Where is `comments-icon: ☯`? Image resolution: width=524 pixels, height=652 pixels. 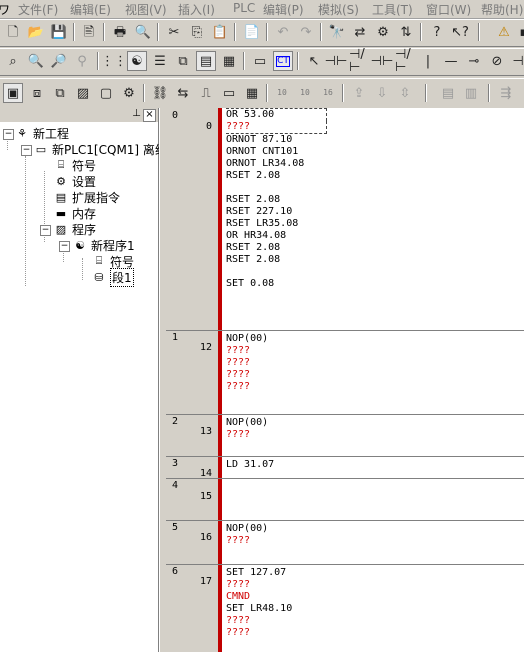 comments-icon: ☯ is located at coordinates (137, 61).